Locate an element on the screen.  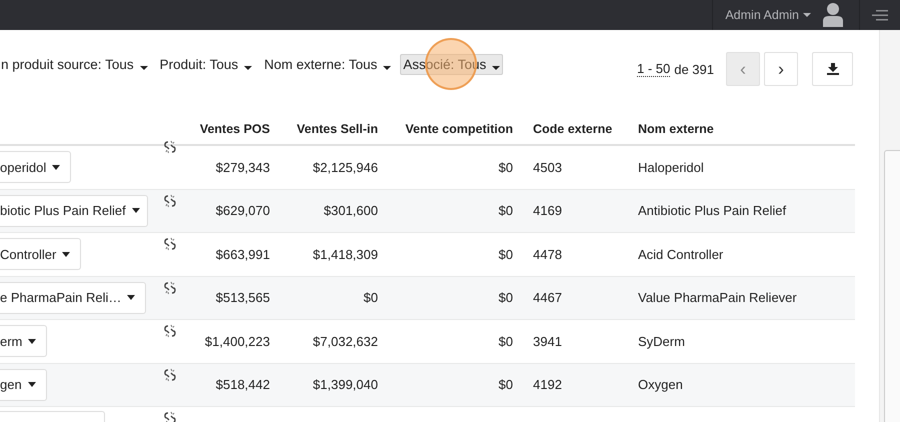
product-dropdown: gen is located at coordinates (23, 384).